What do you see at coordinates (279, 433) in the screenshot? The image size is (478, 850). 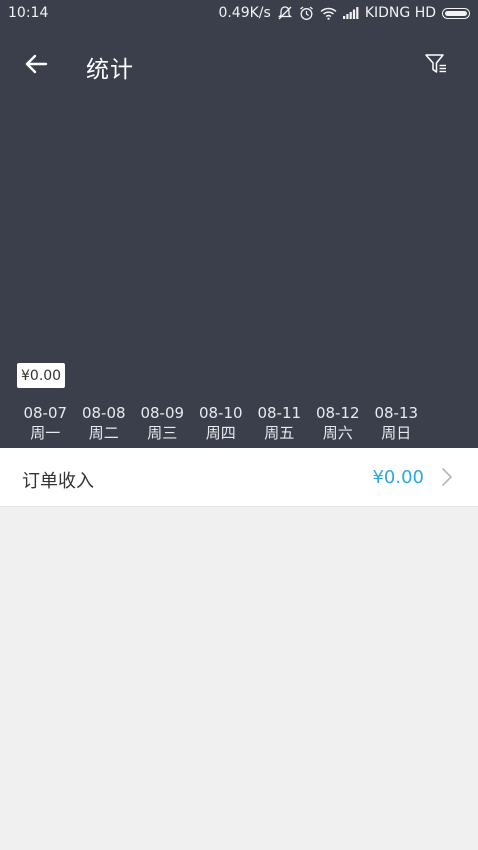 I see `day-weekday: 周五` at bounding box center [279, 433].